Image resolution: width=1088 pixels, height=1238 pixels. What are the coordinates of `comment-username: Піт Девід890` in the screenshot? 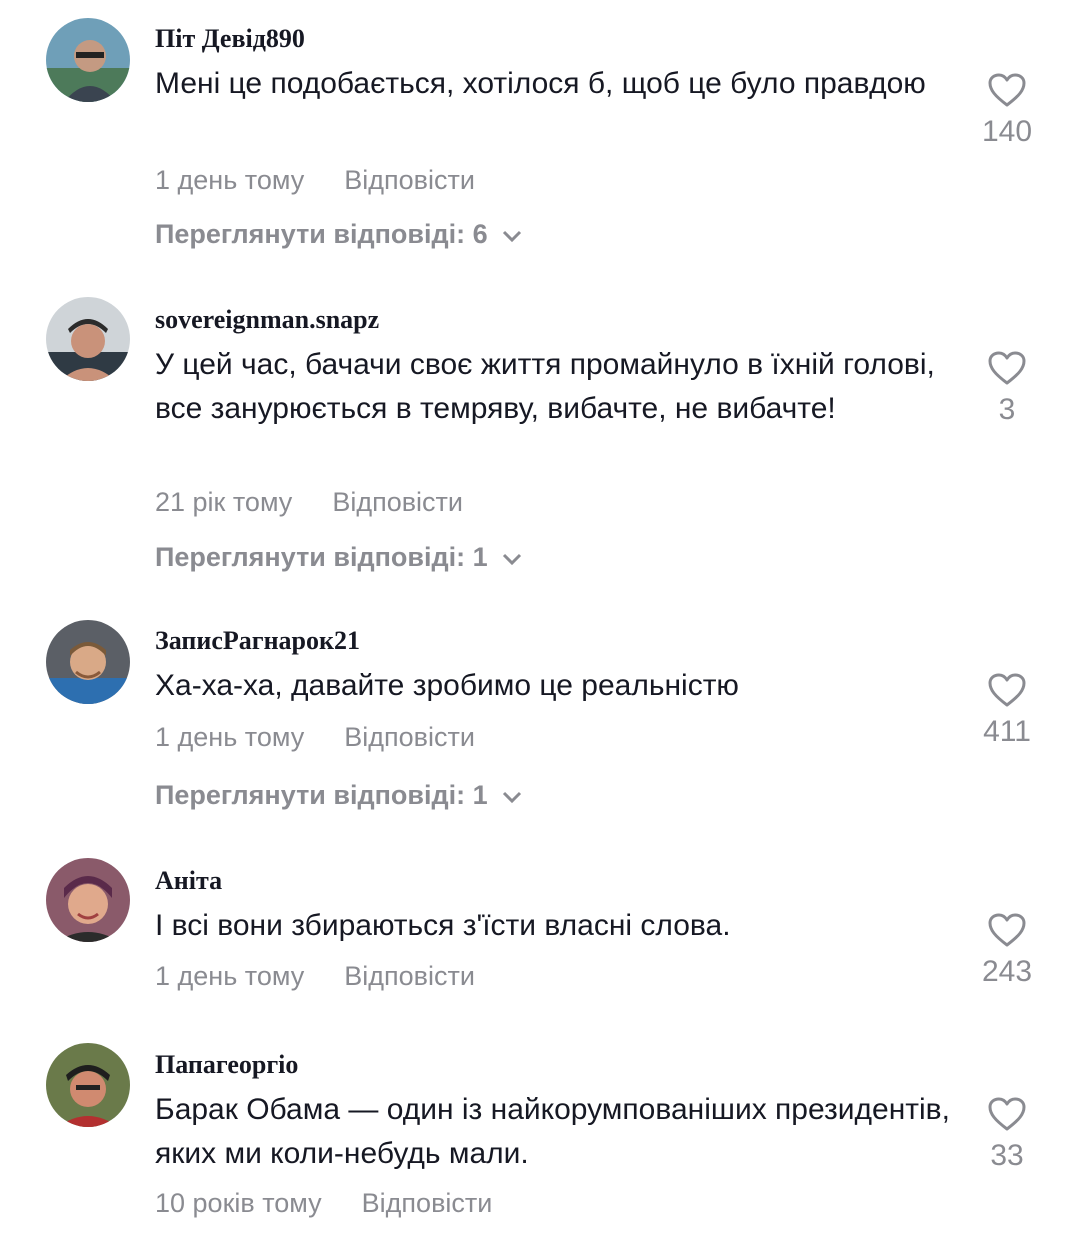 It's located at (230, 39).